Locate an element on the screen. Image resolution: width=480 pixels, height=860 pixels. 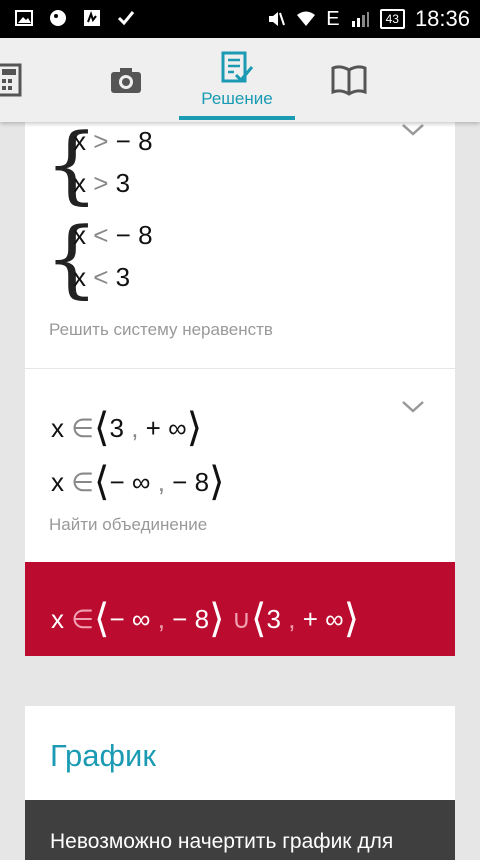
inequality: x < 3 is located at coordinates (102, 277).